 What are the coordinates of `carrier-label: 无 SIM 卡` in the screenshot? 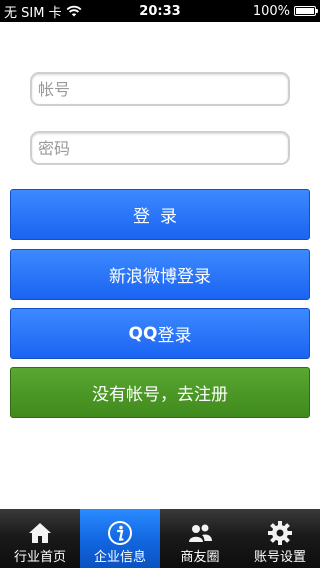 It's located at (33, 13).